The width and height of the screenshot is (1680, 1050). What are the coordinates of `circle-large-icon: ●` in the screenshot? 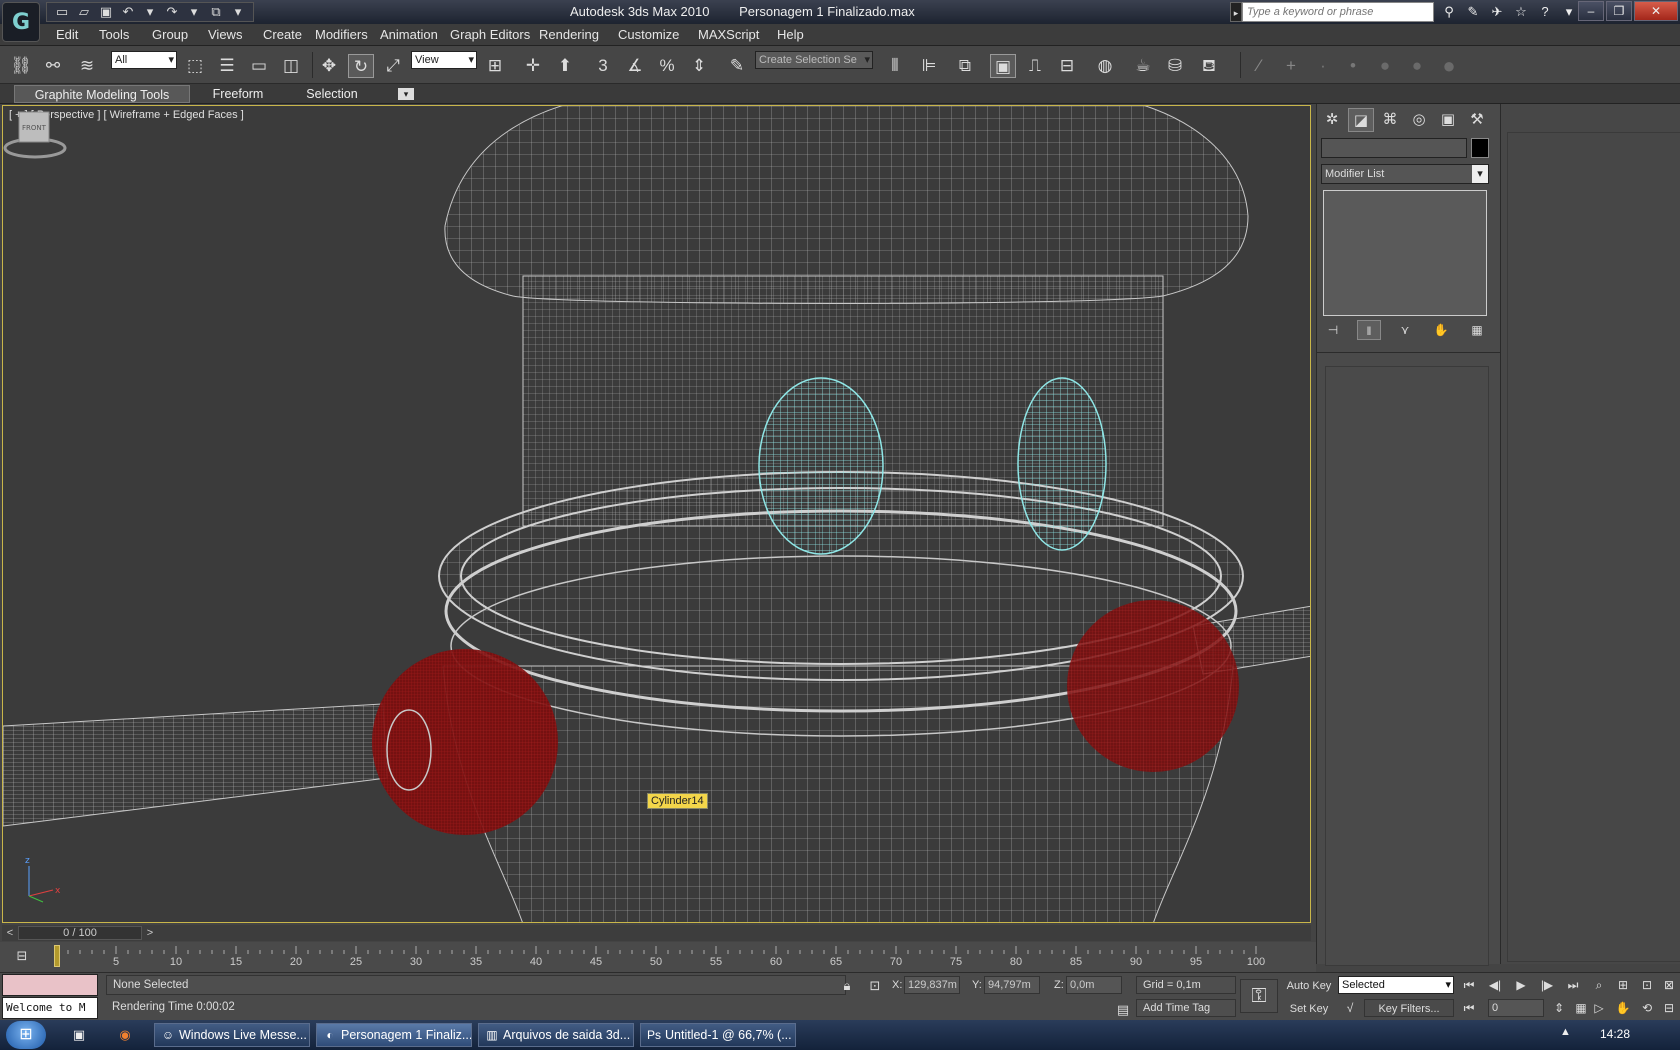 It's located at (1449, 66).